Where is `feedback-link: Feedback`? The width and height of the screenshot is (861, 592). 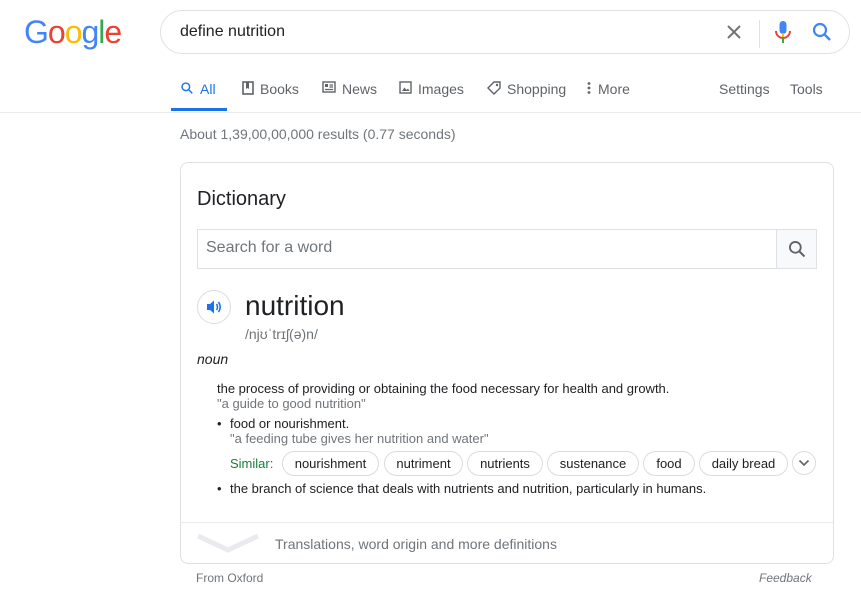 feedback-link: Feedback is located at coordinates (785, 578).